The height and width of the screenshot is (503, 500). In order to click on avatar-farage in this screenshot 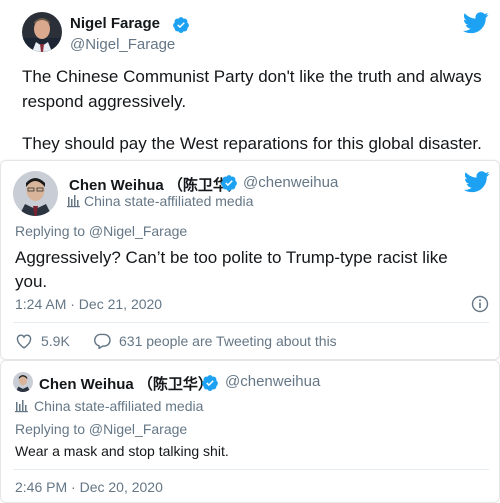, I will do `click(42, 32)`.